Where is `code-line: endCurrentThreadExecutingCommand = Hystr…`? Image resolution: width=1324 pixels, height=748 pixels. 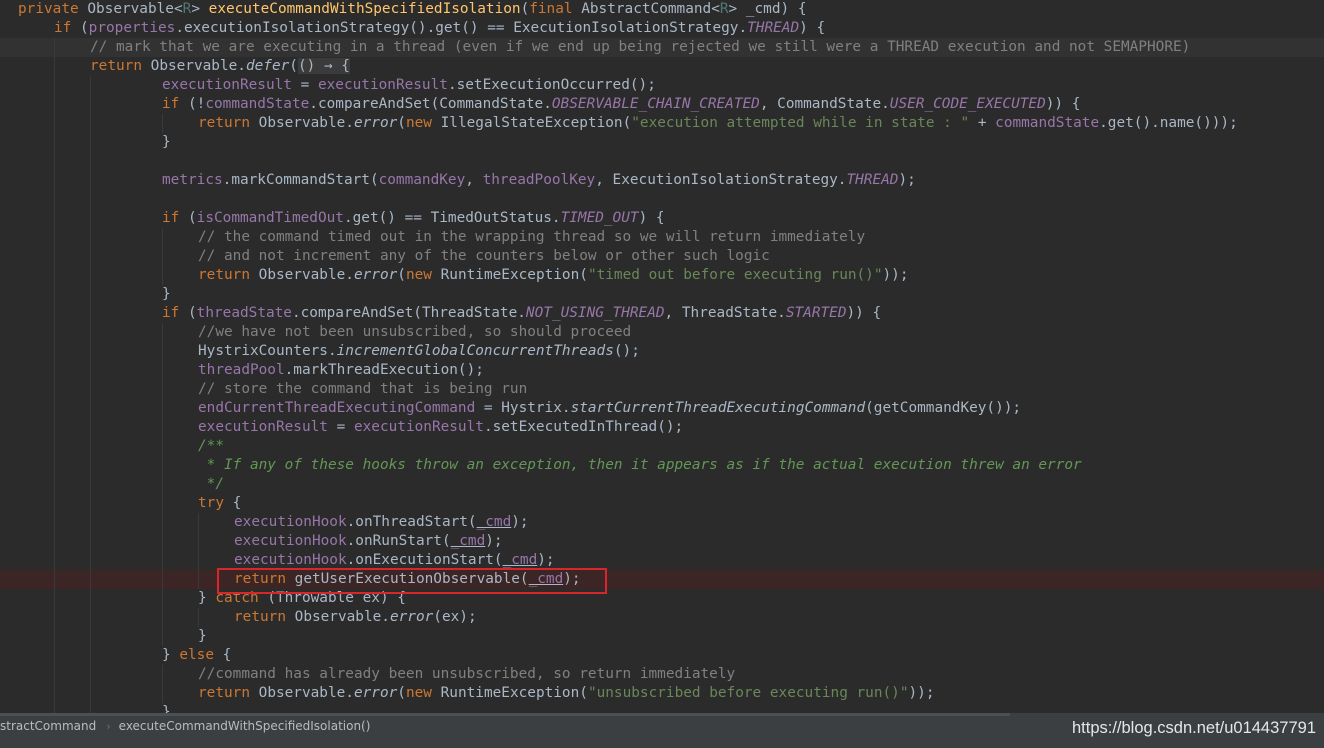 code-line: endCurrentThreadExecutingCommand = Hystr… is located at coordinates (662, 408).